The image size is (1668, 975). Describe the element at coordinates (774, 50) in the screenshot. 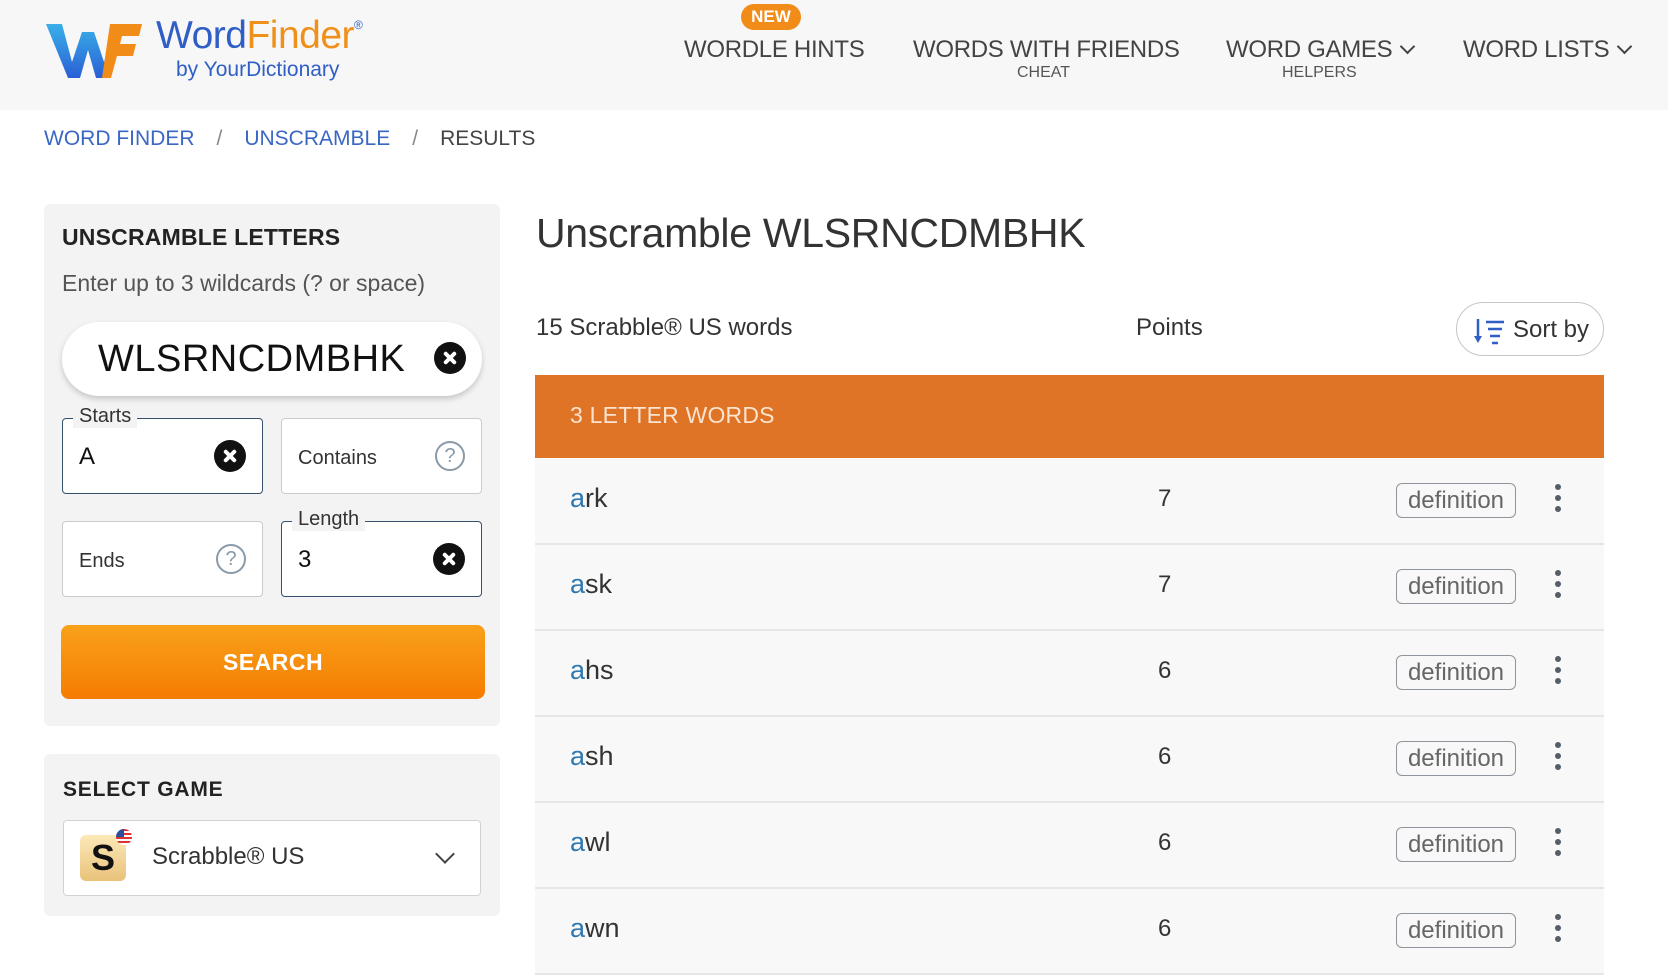

I see `nav-wordle-hints: WORDLE HINTS` at that location.